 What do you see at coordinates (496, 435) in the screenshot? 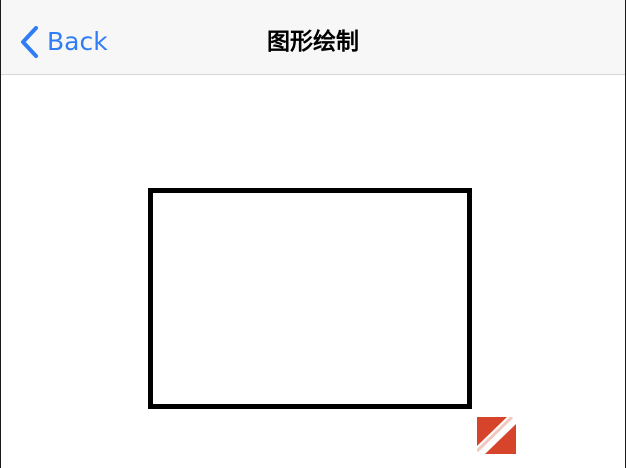
I see `red-diagonal-square-icon` at bounding box center [496, 435].